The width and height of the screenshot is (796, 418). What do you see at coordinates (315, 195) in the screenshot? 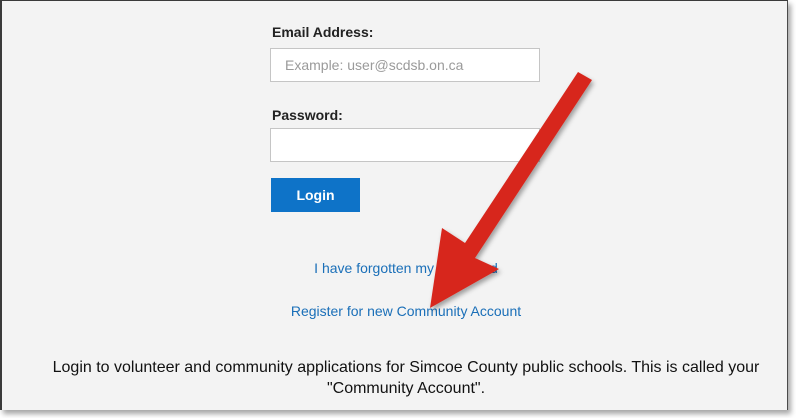
I see `login-button: Login` at bounding box center [315, 195].